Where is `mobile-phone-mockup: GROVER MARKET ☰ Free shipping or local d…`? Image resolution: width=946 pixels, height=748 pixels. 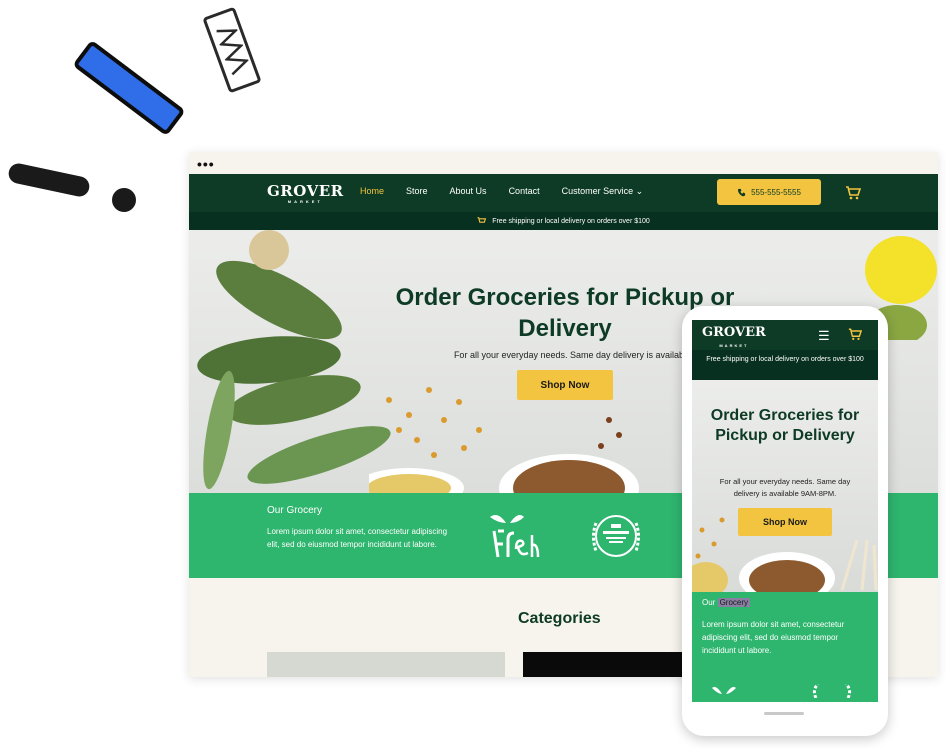
mobile-phone-mockup: GROVER MARKET ☰ Free shipping or local d… is located at coordinates (785, 521).